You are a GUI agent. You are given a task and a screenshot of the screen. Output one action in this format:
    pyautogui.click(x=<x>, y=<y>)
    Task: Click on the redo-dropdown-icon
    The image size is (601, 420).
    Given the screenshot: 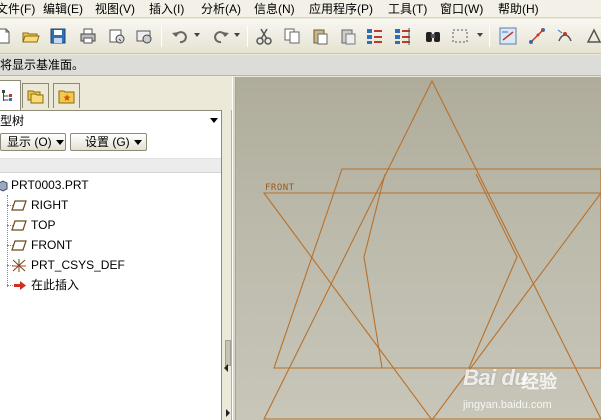 What is the action you would take?
    pyautogui.click(x=237, y=35)
    